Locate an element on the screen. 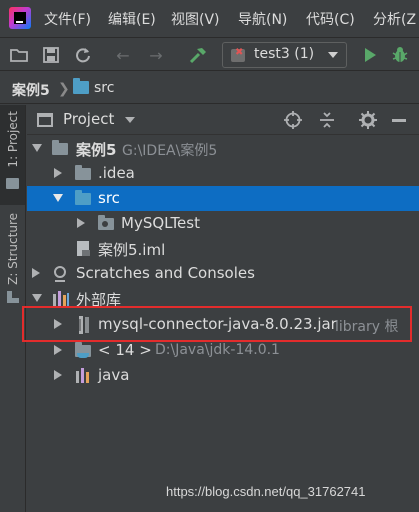  breadcrumb-folder: src is located at coordinates (104, 88).